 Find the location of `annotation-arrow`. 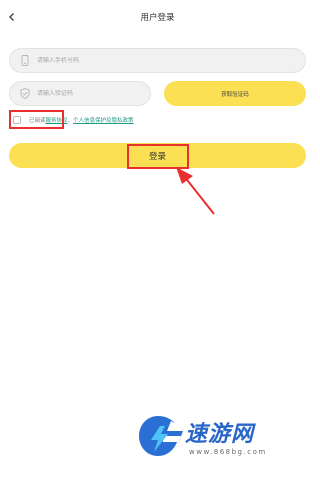

annotation-arrow is located at coordinates (195, 191).